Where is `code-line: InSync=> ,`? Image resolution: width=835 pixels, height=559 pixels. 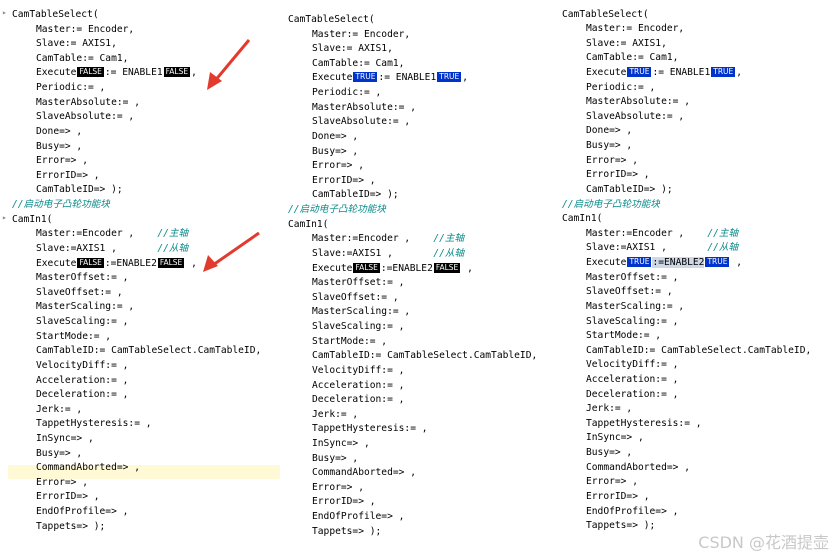 code-line: InSync=> , is located at coordinates (603, 438).